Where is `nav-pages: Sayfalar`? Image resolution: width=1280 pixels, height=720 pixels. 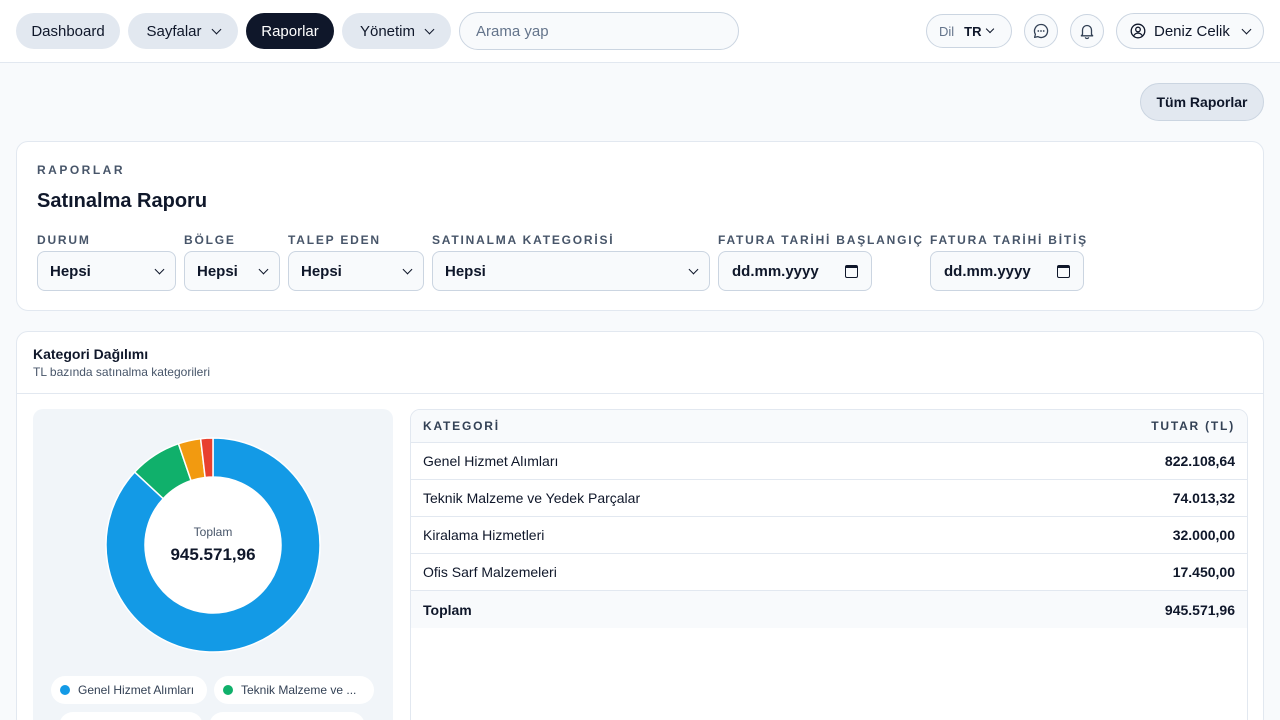 nav-pages: Sayfalar is located at coordinates (183, 31).